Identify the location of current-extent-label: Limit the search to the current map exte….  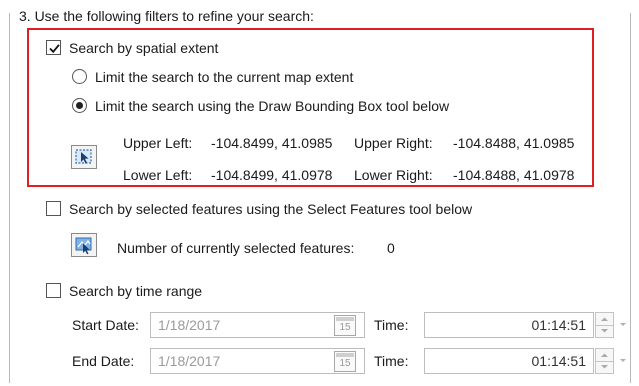
(224, 77).